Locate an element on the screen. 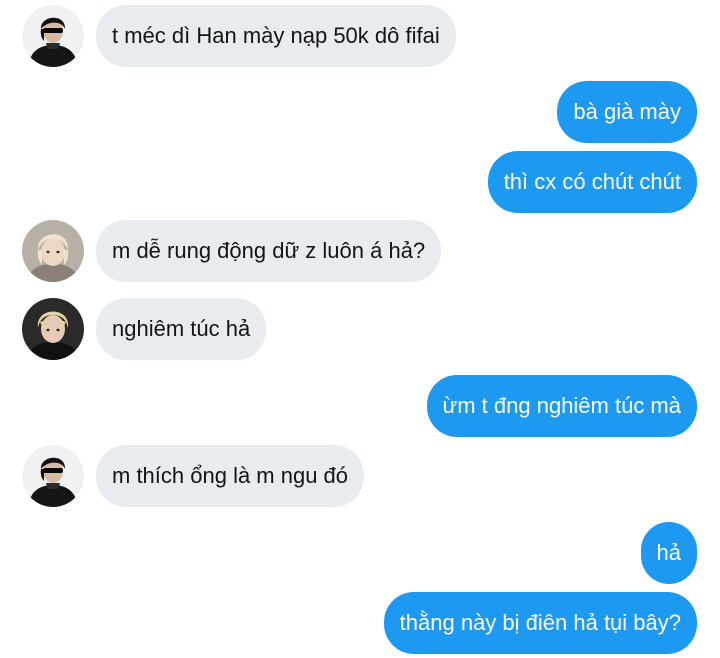 Image resolution: width=720 pixels, height=658 pixels. message-bubble-incoming: m thích ổng là m ngu đó is located at coordinates (230, 476).